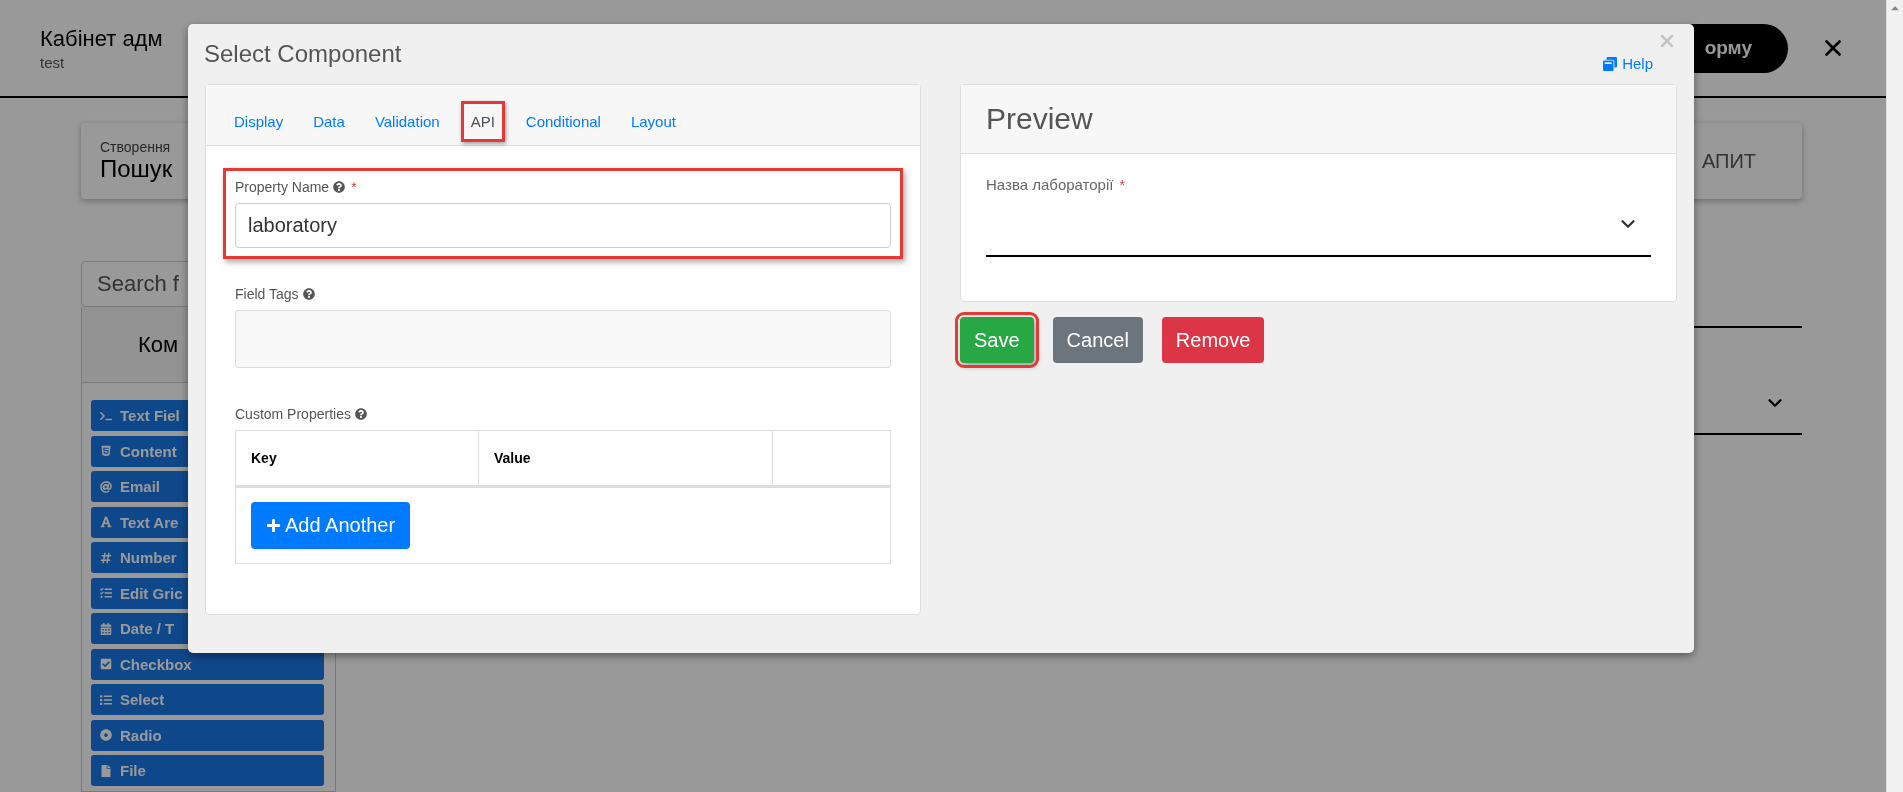 The image size is (1903, 792). Describe the element at coordinates (106, 451) in the screenshot. I see `html-shield-icon` at that location.